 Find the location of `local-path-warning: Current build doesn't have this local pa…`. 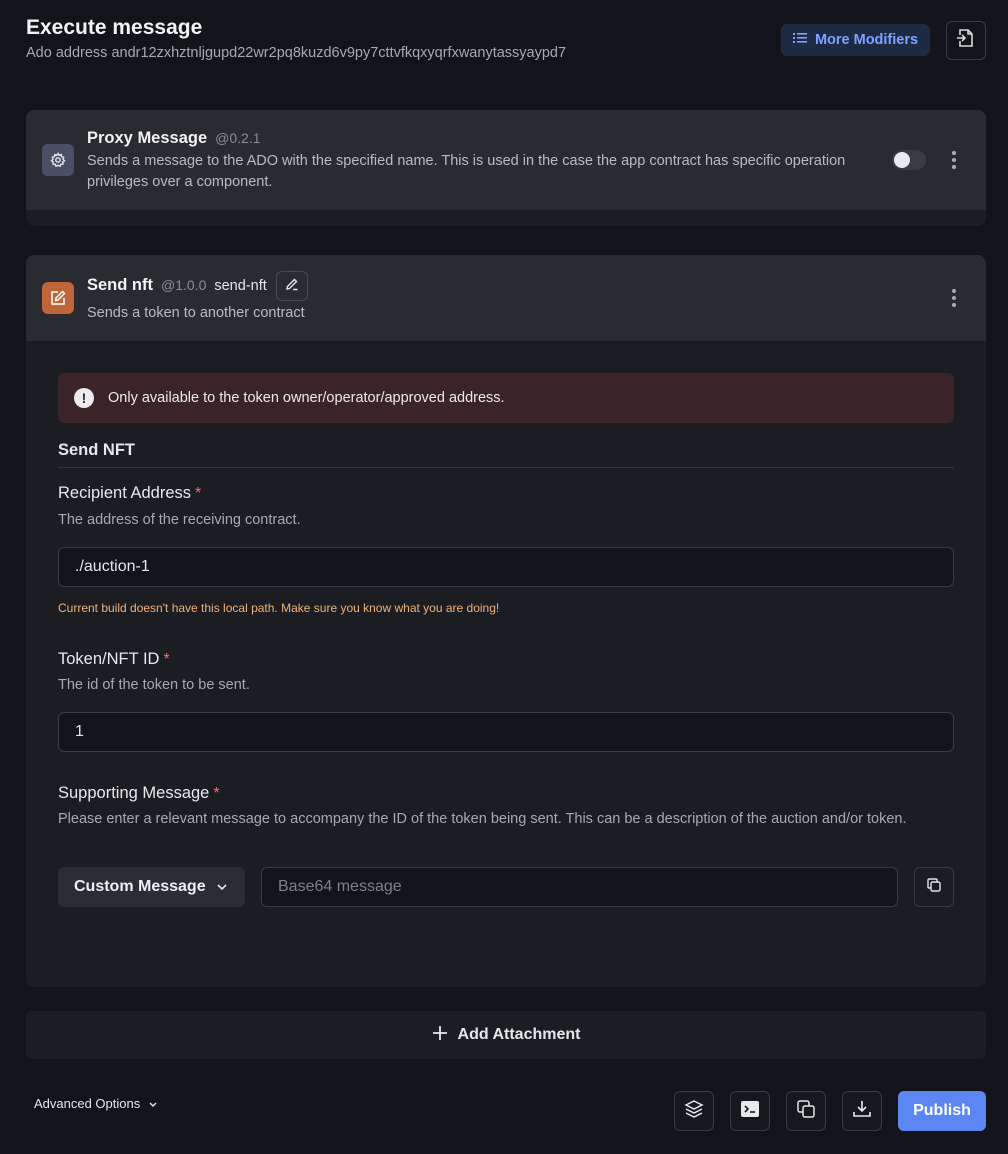

local-path-warning: Current build doesn't have this local pa… is located at coordinates (279, 608).